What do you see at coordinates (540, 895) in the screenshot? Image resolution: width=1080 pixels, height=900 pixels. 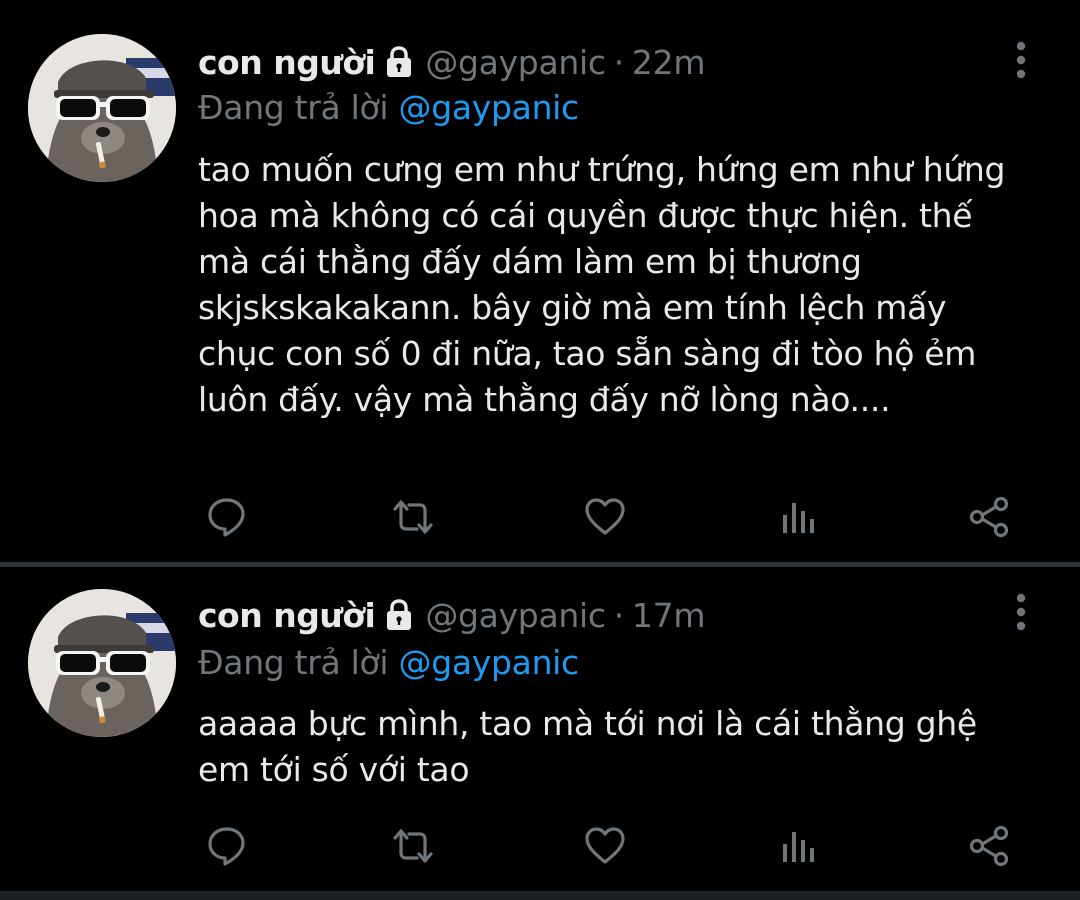 I see `tweet-divider` at bounding box center [540, 895].